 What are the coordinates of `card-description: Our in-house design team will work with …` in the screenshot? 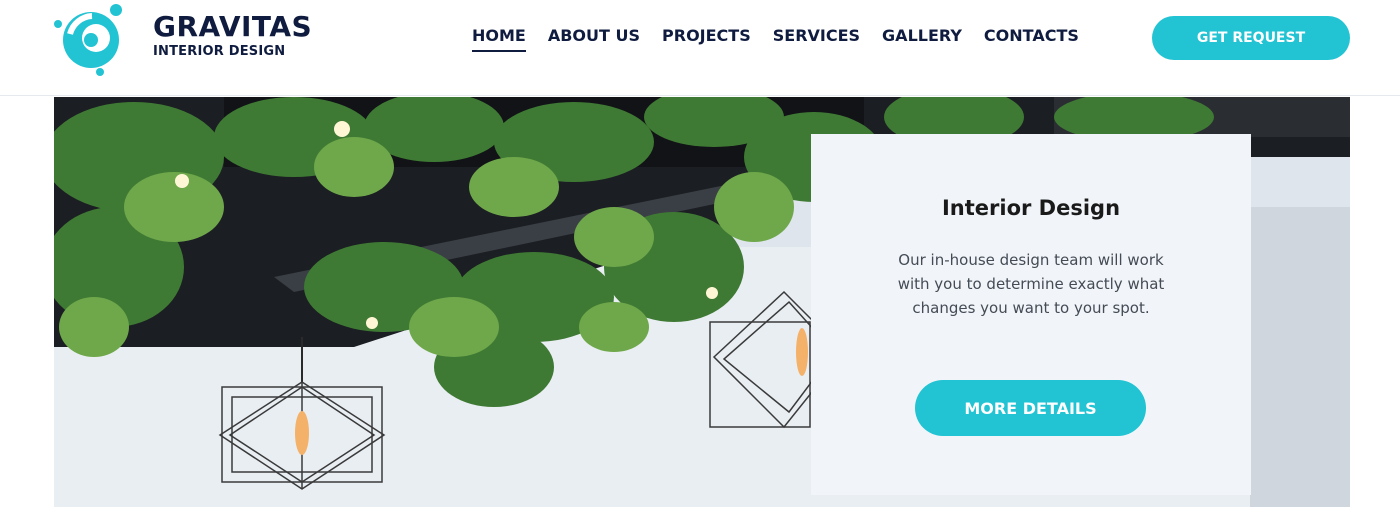 It's located at (1031, 284).